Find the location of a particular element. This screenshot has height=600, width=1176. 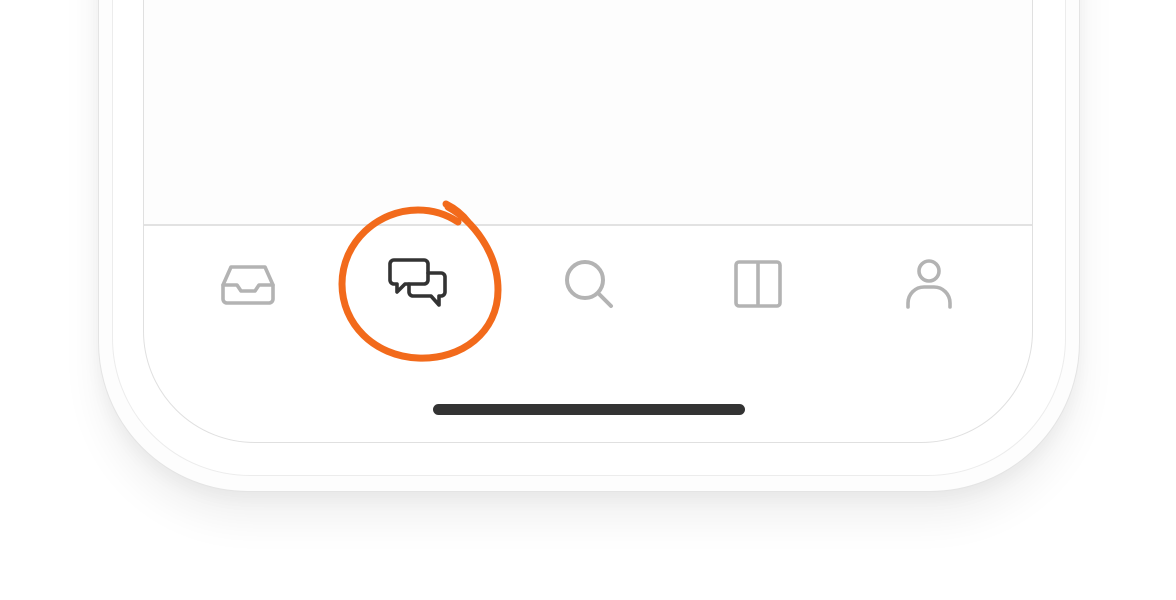

profile-icon is located at coordinates (929, 284).